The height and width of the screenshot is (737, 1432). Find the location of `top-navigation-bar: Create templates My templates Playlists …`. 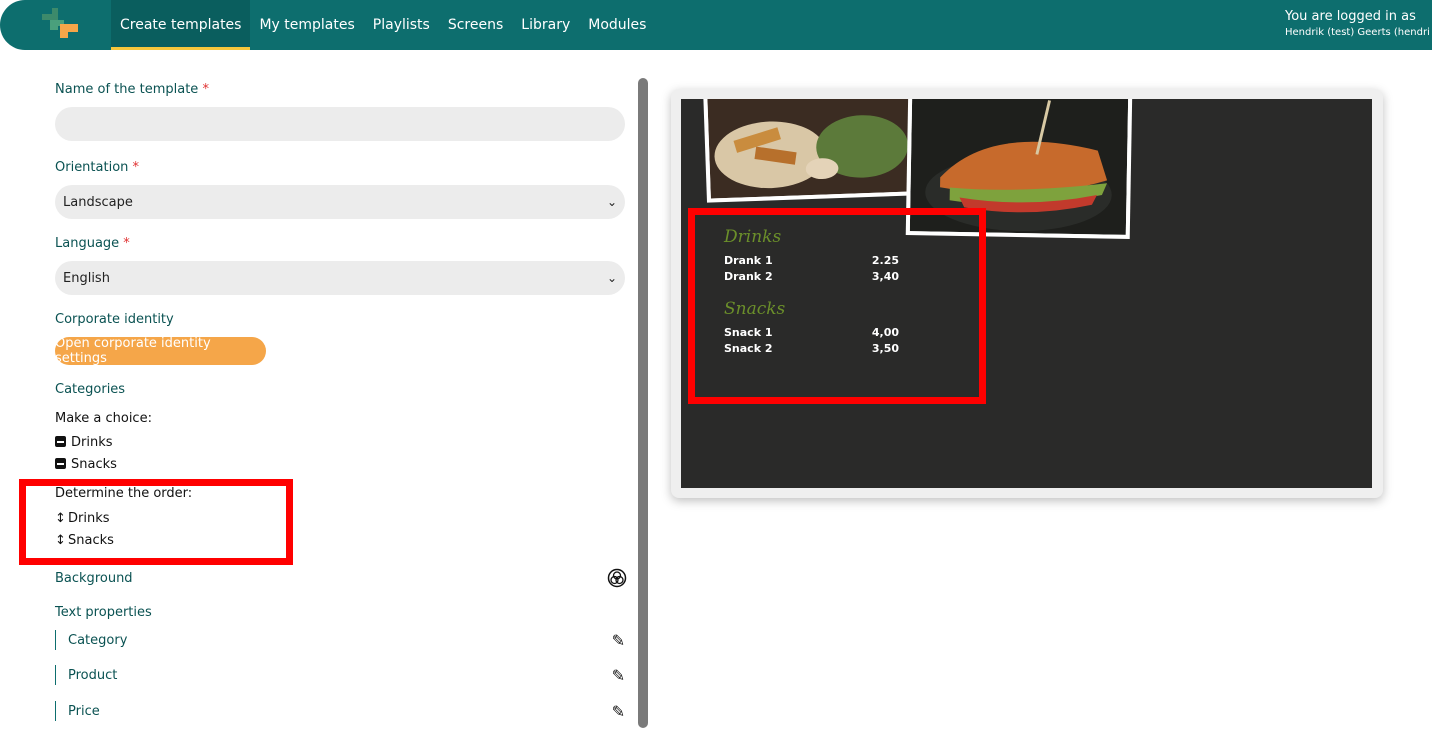

top-navigation-bar: Create templates My templates Playlists … is located at coordinates (716, 25).